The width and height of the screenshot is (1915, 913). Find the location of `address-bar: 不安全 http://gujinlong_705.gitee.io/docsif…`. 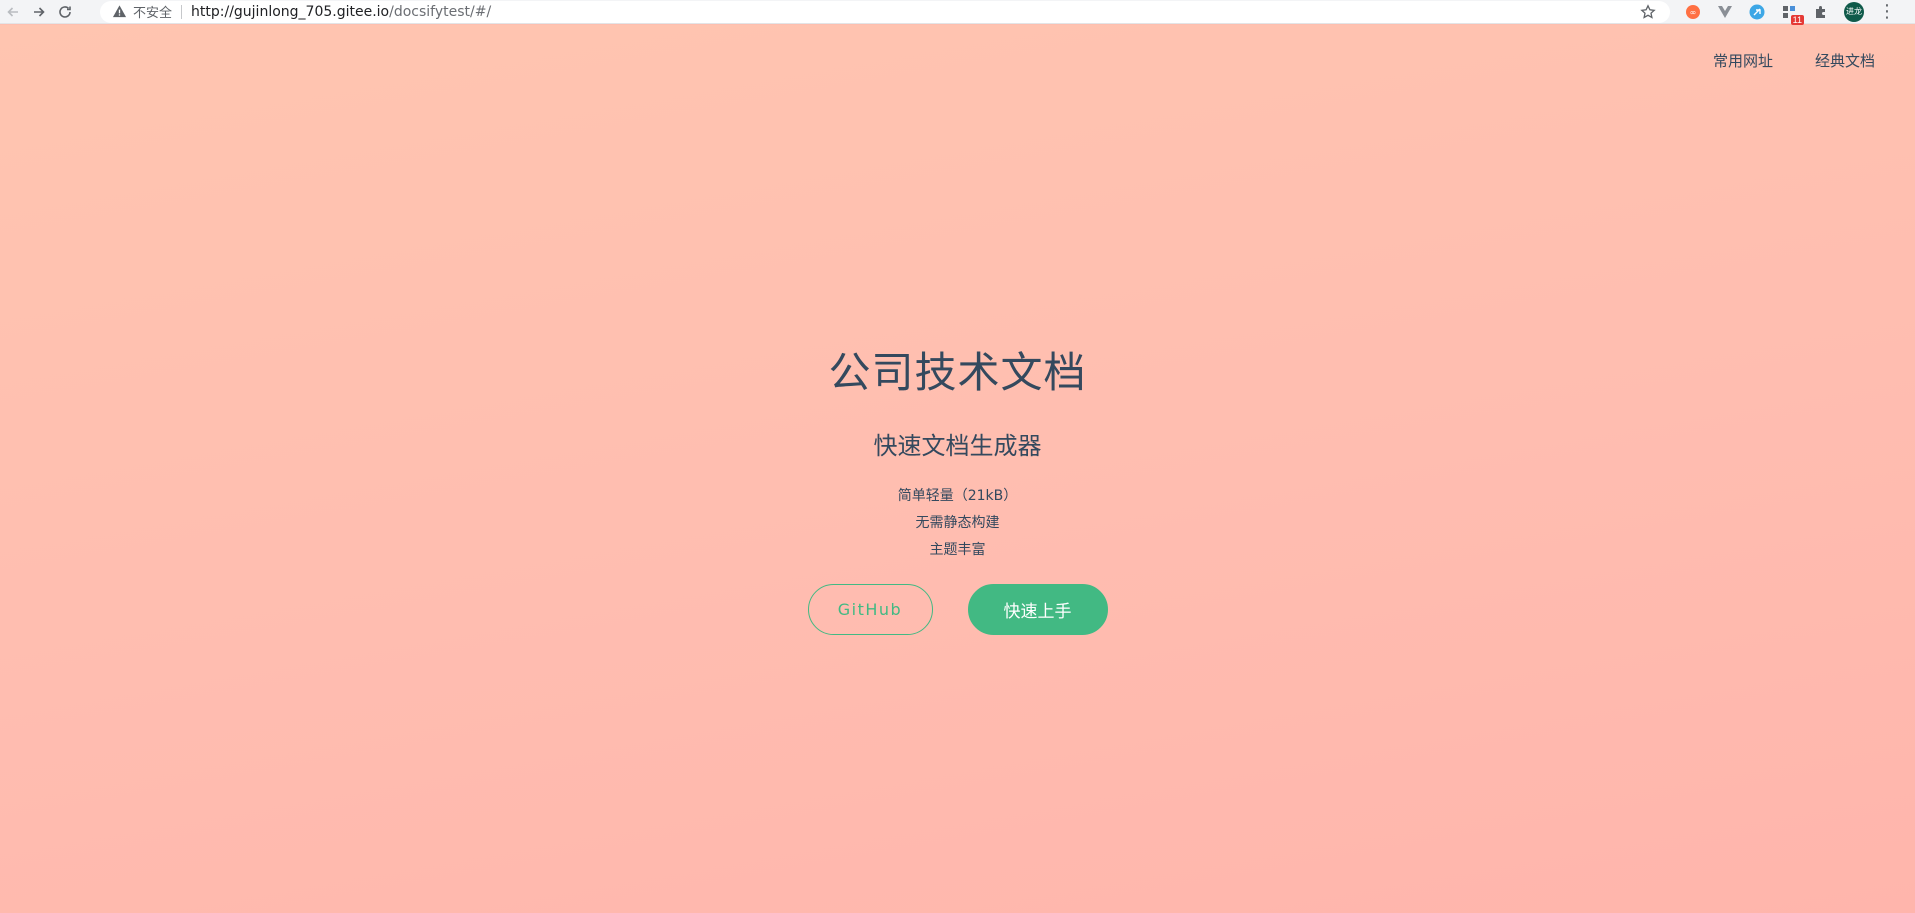

address-bar: 不安全 http://gujinlong_705.gitee.io/docsif… is located at coordinates (885, 11).